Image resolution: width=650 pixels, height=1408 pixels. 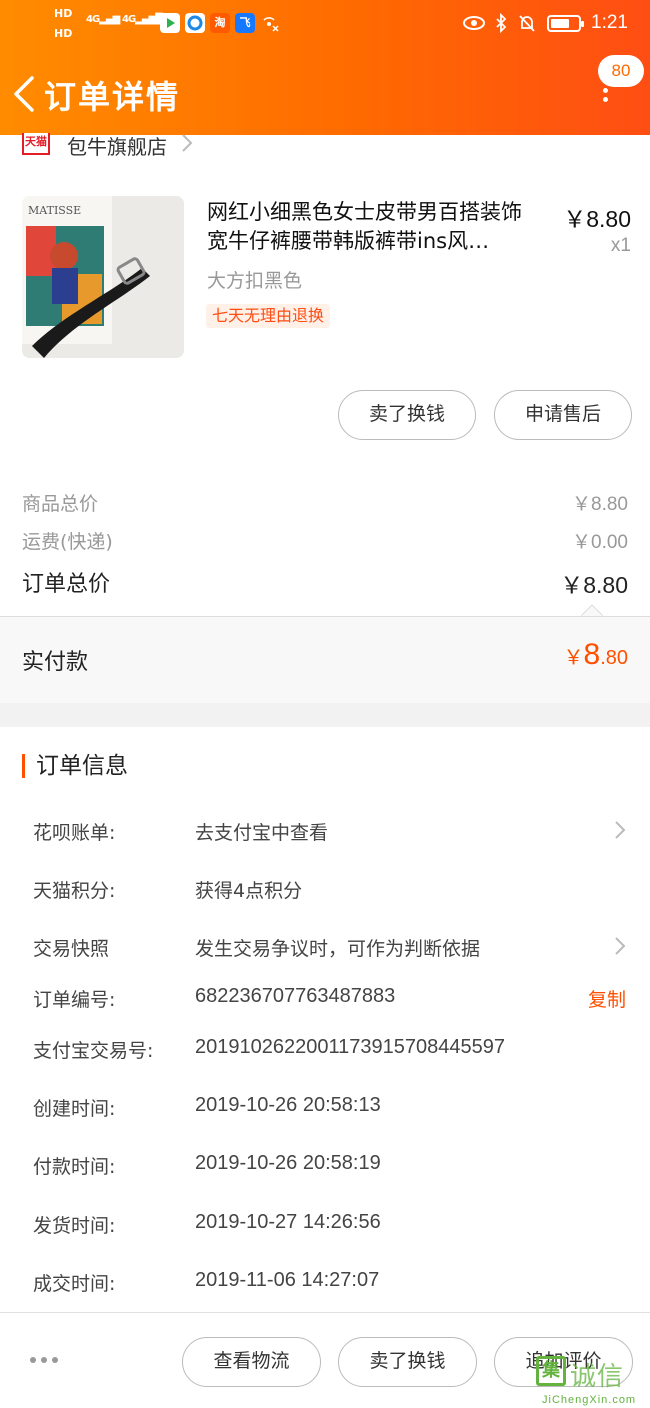 What do you see at coordinates (596, 654) in the screenshot?
I see `paid-value: ￥8.80` at bounding box center [596, 654].